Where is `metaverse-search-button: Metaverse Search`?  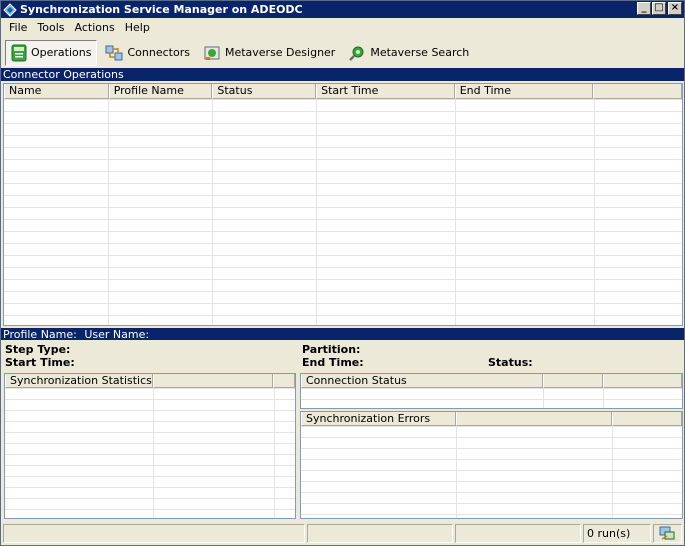 metaverse-search-button: Metaverse Search is located at coordinates (408, 53).